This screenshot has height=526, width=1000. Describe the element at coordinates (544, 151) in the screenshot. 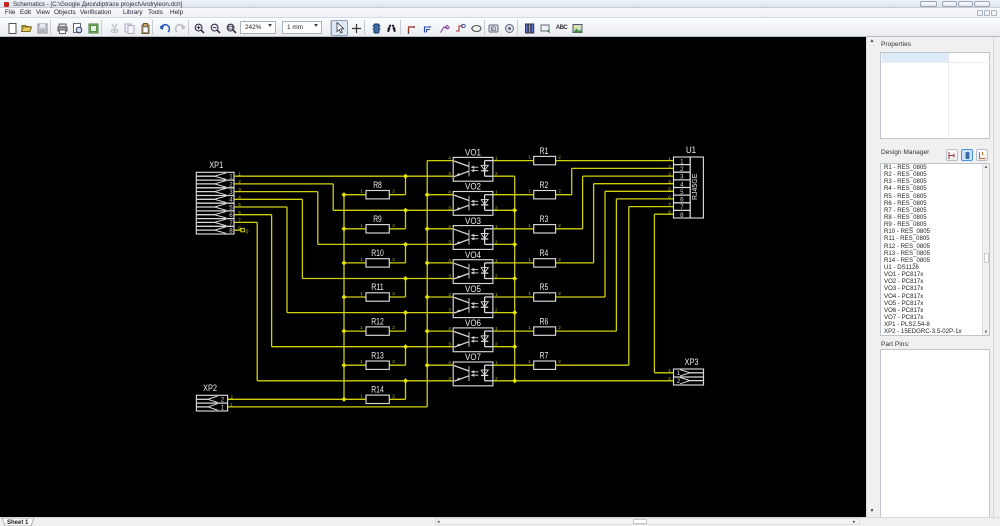

I see `svg-text: R1` at that location.